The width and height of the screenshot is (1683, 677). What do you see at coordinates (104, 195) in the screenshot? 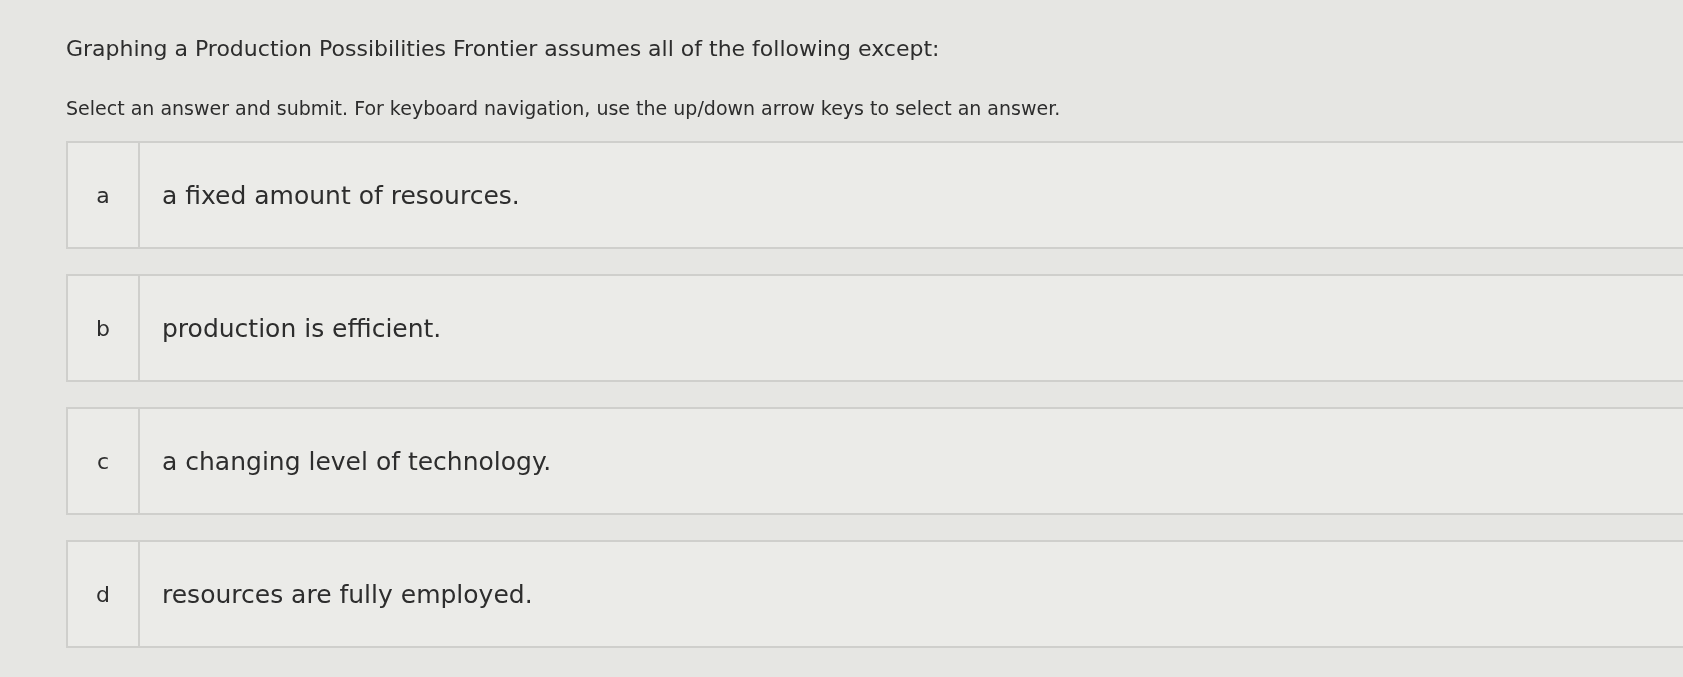
I see `option-letter: a` at bounding box center [104, 195].